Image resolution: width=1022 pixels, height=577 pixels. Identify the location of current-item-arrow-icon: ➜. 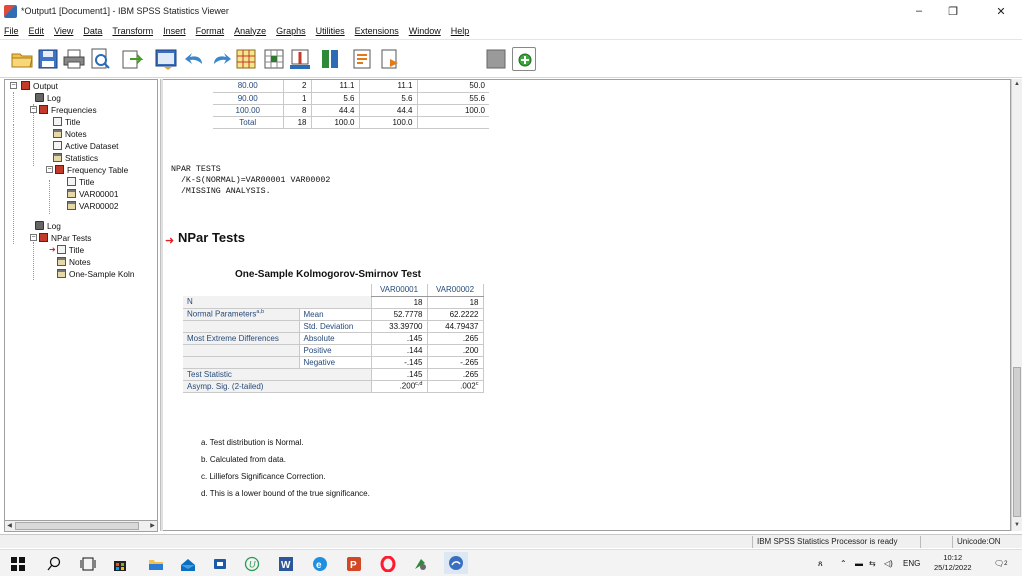
(52, 249).